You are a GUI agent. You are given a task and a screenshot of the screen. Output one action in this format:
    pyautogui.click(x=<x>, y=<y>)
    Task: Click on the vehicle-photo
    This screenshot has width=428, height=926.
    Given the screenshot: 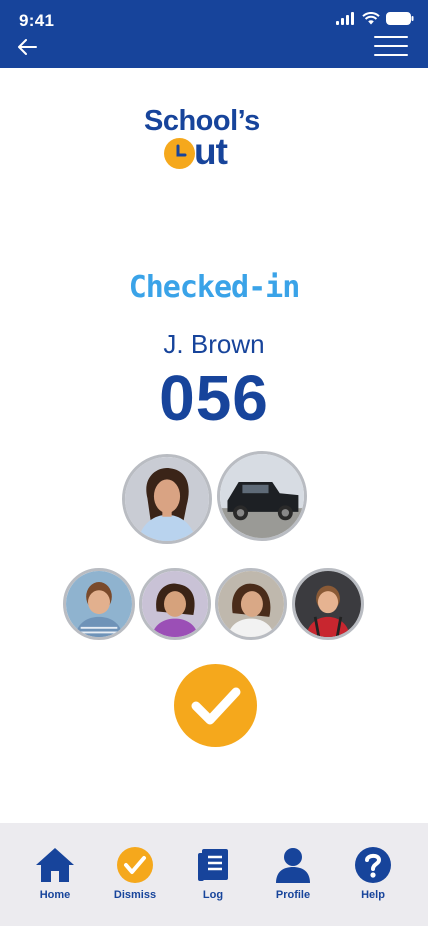 What is the action you would take?
    pyautogui.click(x=262, y=496)
    